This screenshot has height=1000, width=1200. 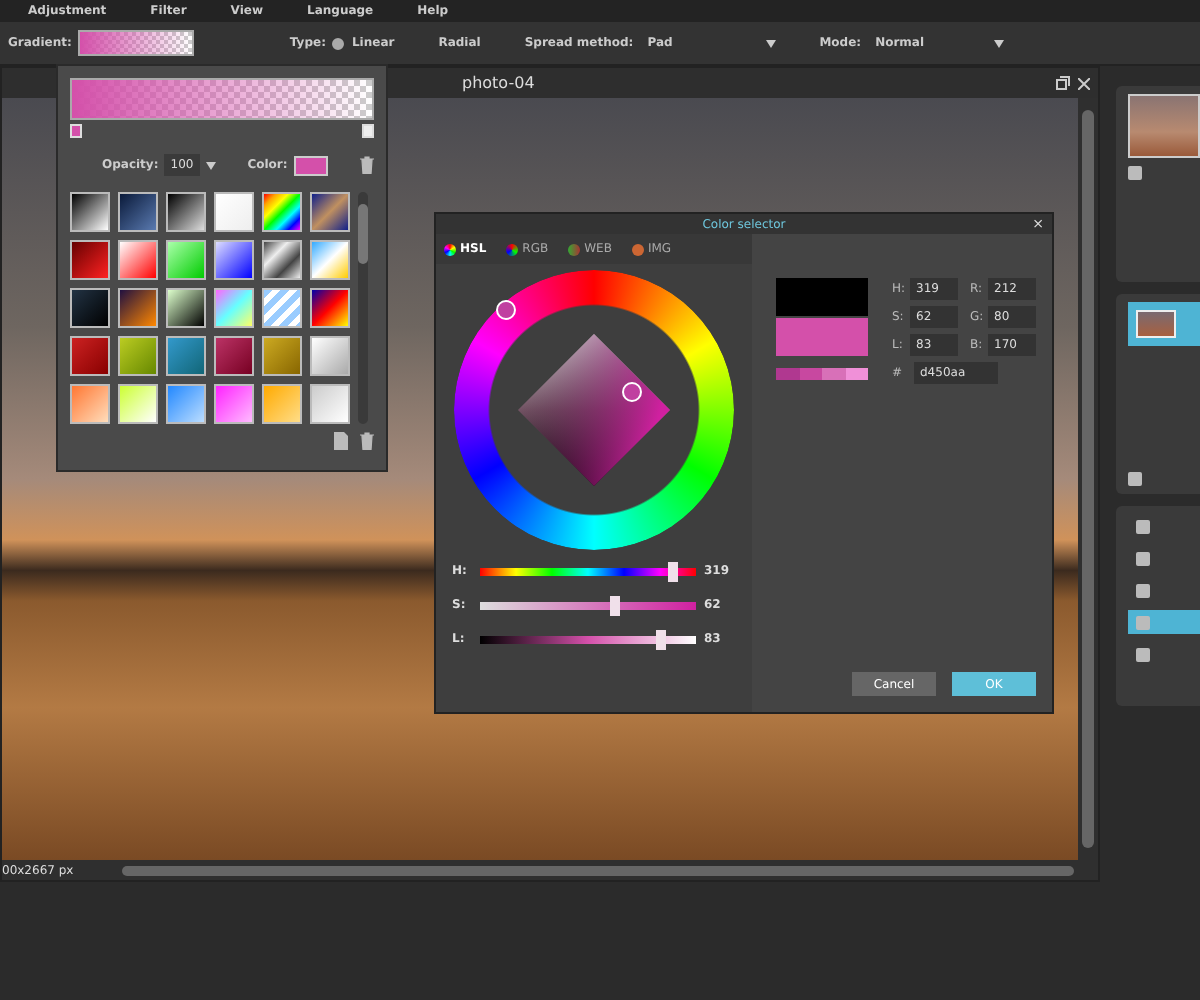 What do you see at coordinates (598, 870) in the screenshot?
I see `horizontal-scrollbar` at bounding box center [598, 870].